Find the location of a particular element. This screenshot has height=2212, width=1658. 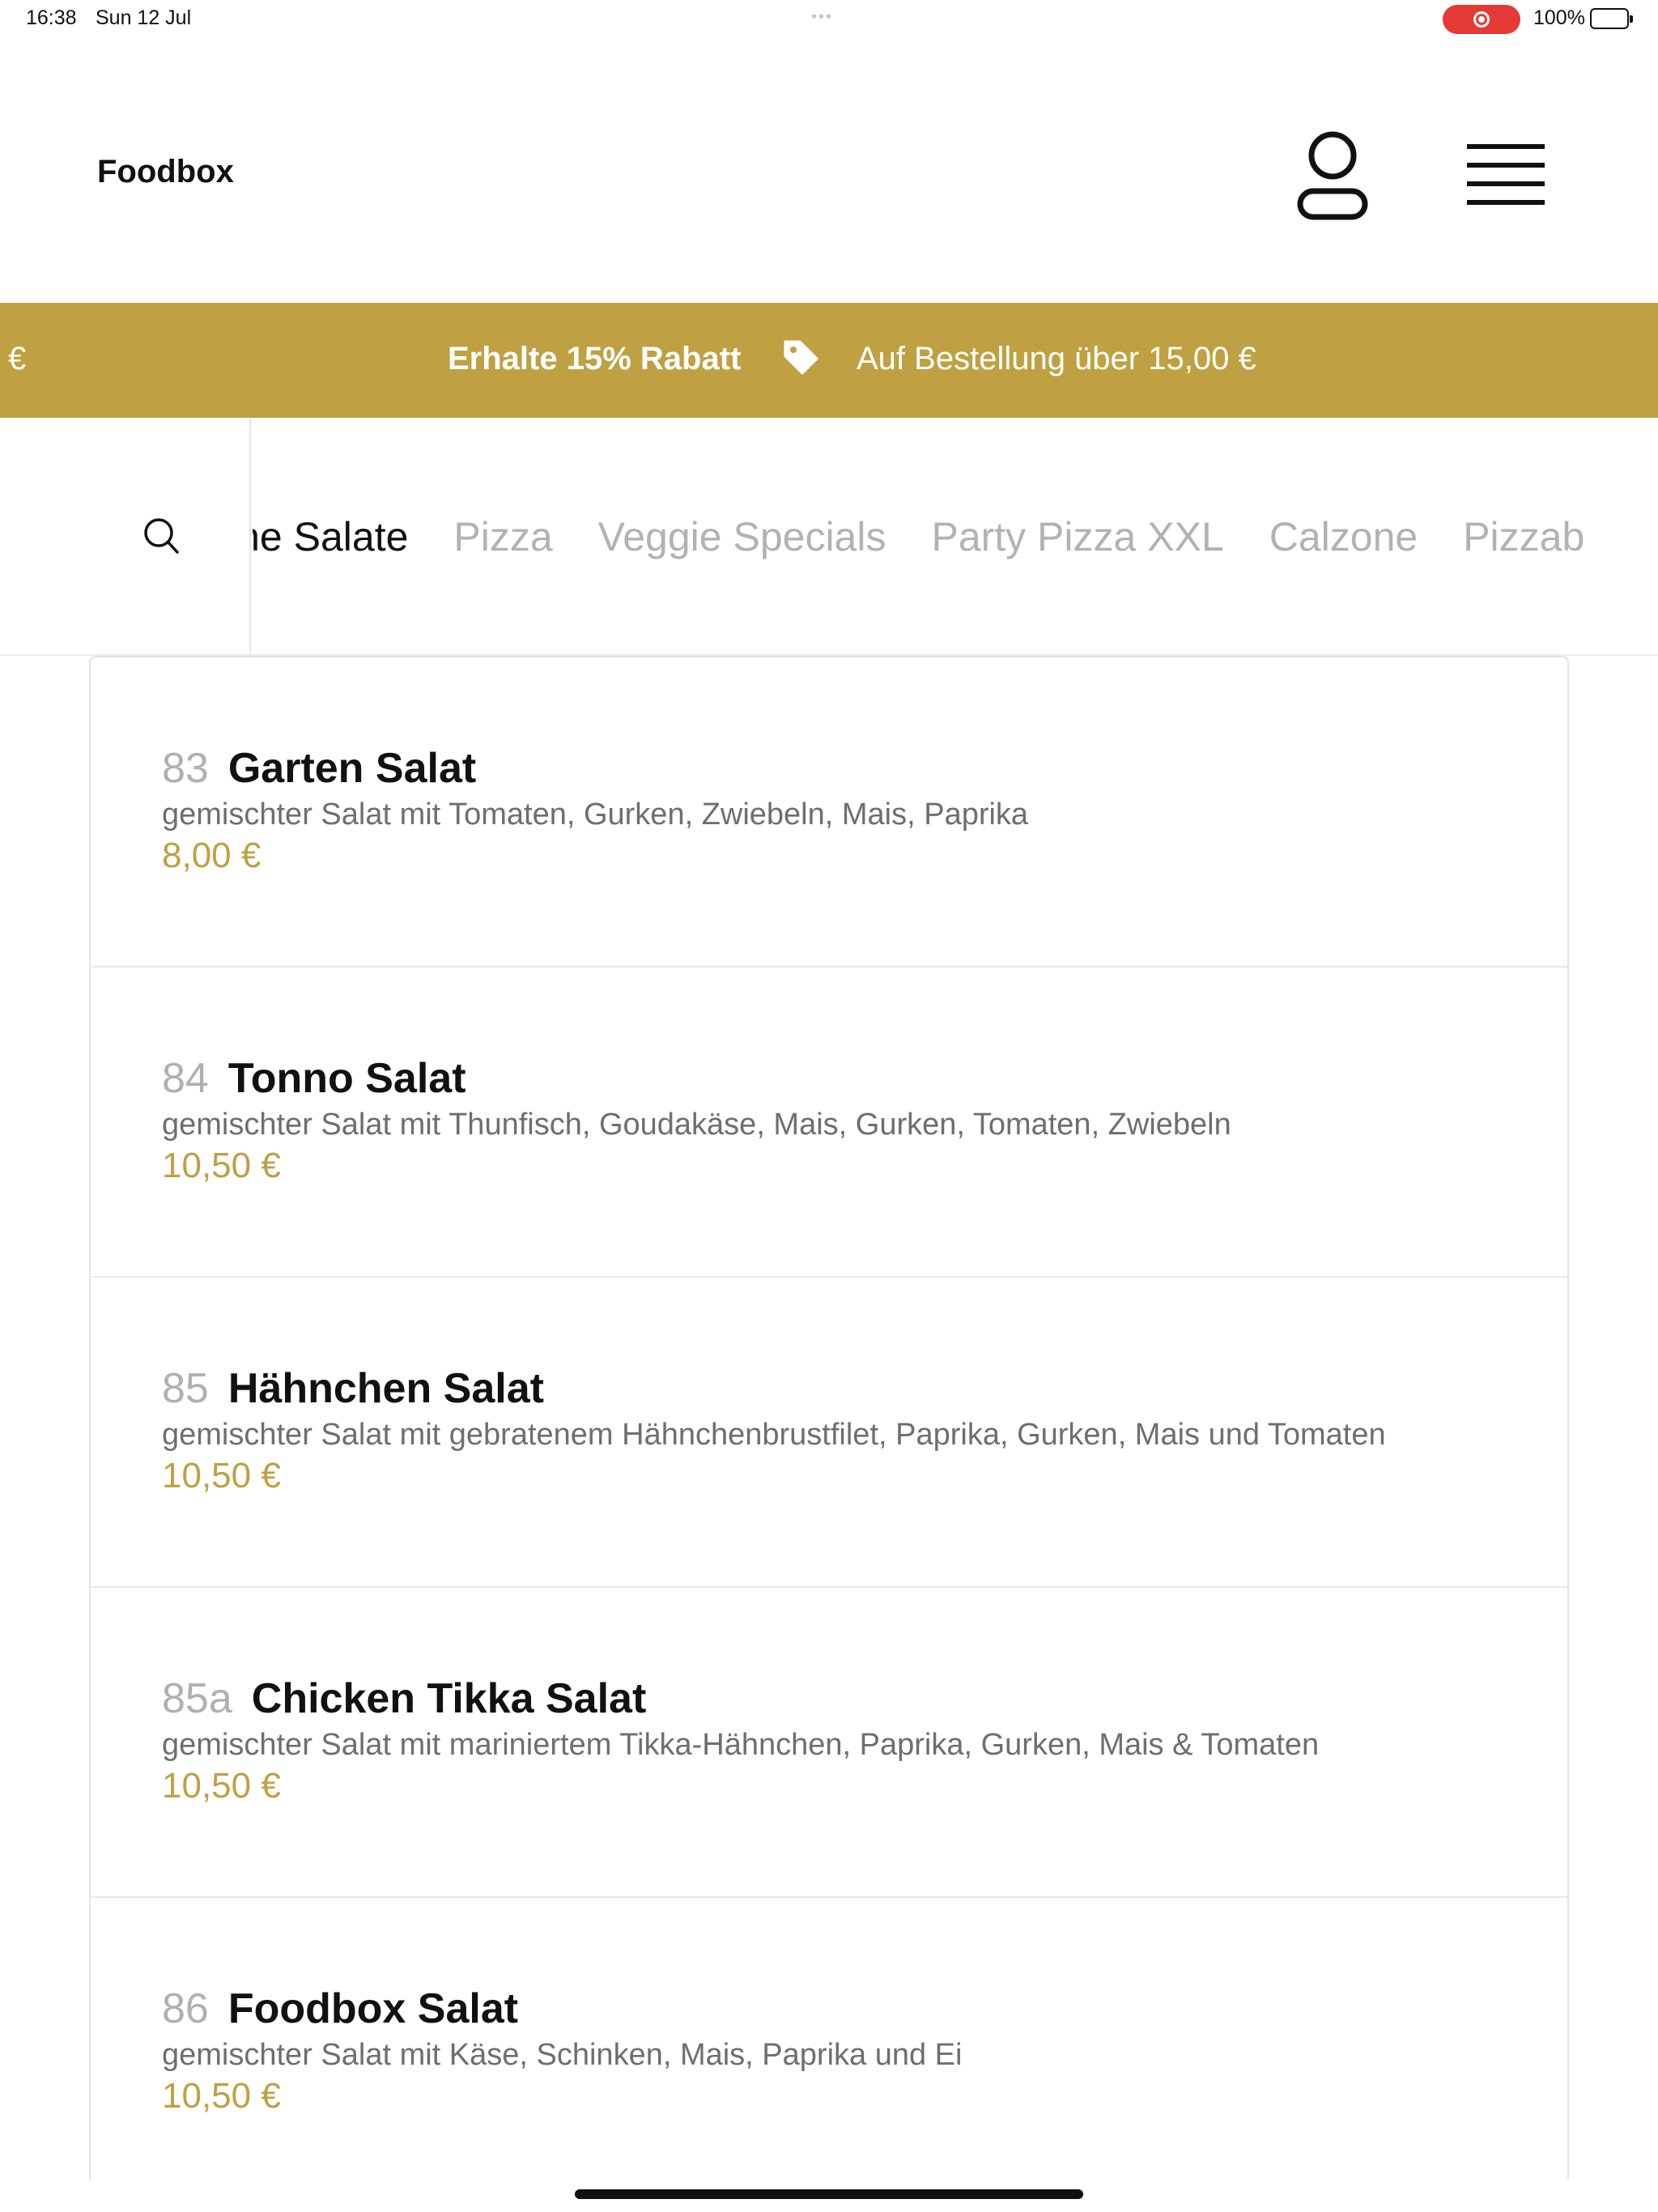

product-title-row: 84 Tonno Salat is located at coordinates (864, 1079).